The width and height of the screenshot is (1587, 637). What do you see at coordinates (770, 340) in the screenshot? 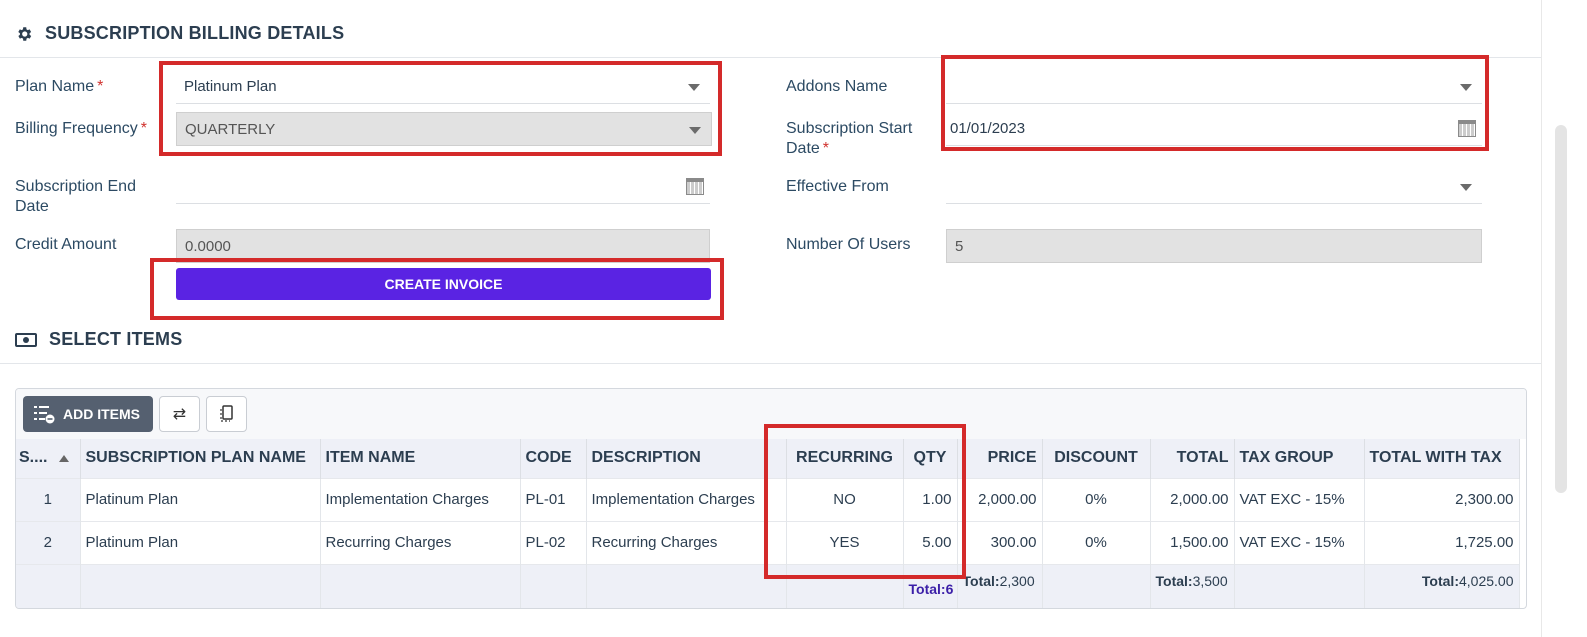
I see `items-section-header: SELECT ITEMS` at bounding box center [770, 340].